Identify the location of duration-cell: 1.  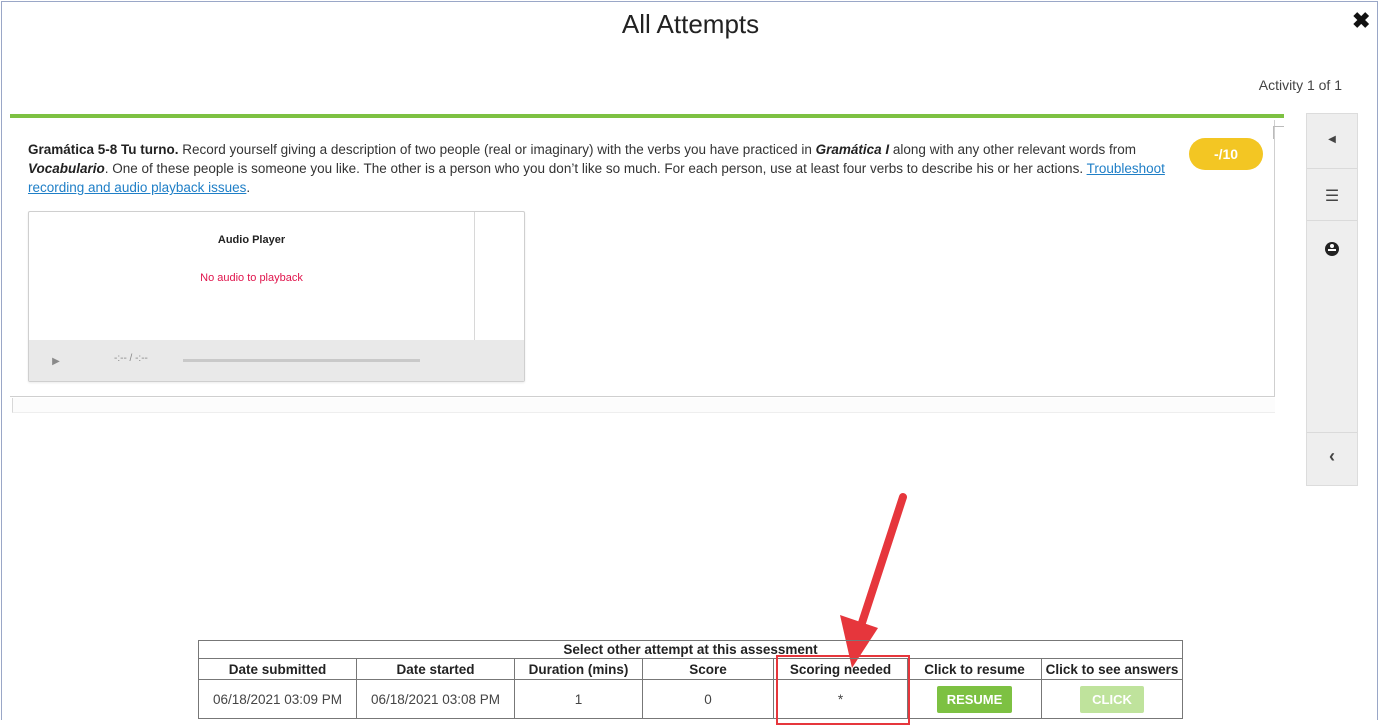
(578, 699).